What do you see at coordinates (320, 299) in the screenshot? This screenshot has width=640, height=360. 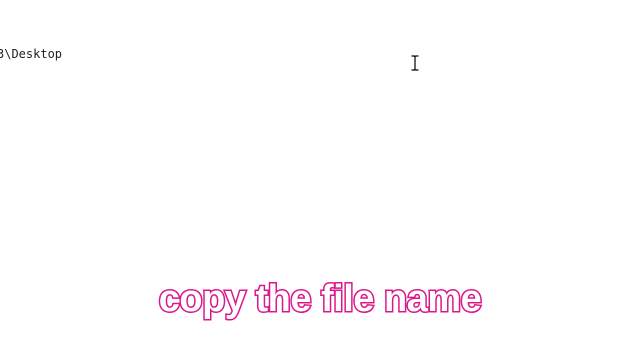 I see `video-caption-overlay: copy the file name` at bounding box center [320, 299].